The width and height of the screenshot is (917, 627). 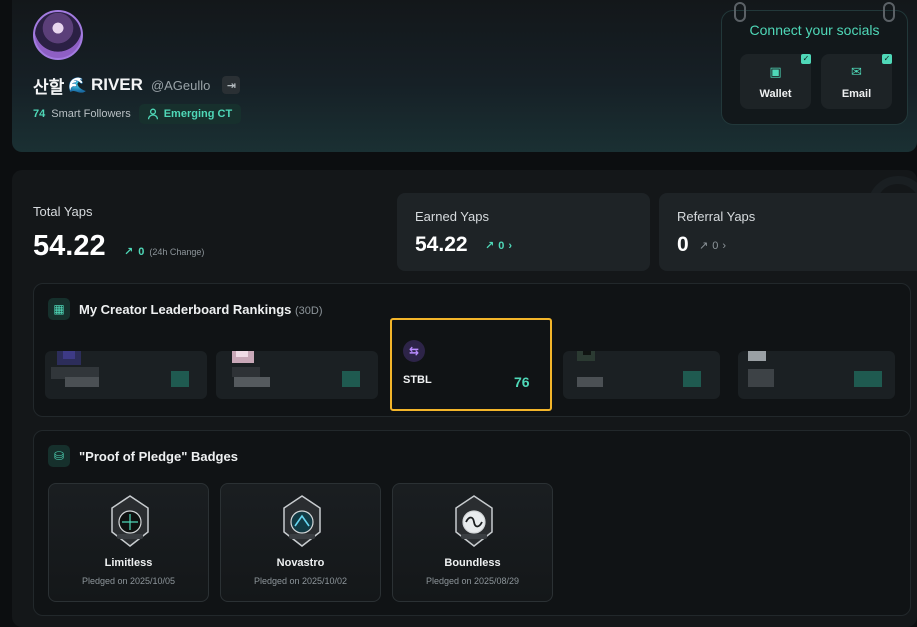 What do you see at coordinates (91, 114) in the screenshot?
I see `smart-followers-label: Smart Followers` at bounding box center [91, 114].